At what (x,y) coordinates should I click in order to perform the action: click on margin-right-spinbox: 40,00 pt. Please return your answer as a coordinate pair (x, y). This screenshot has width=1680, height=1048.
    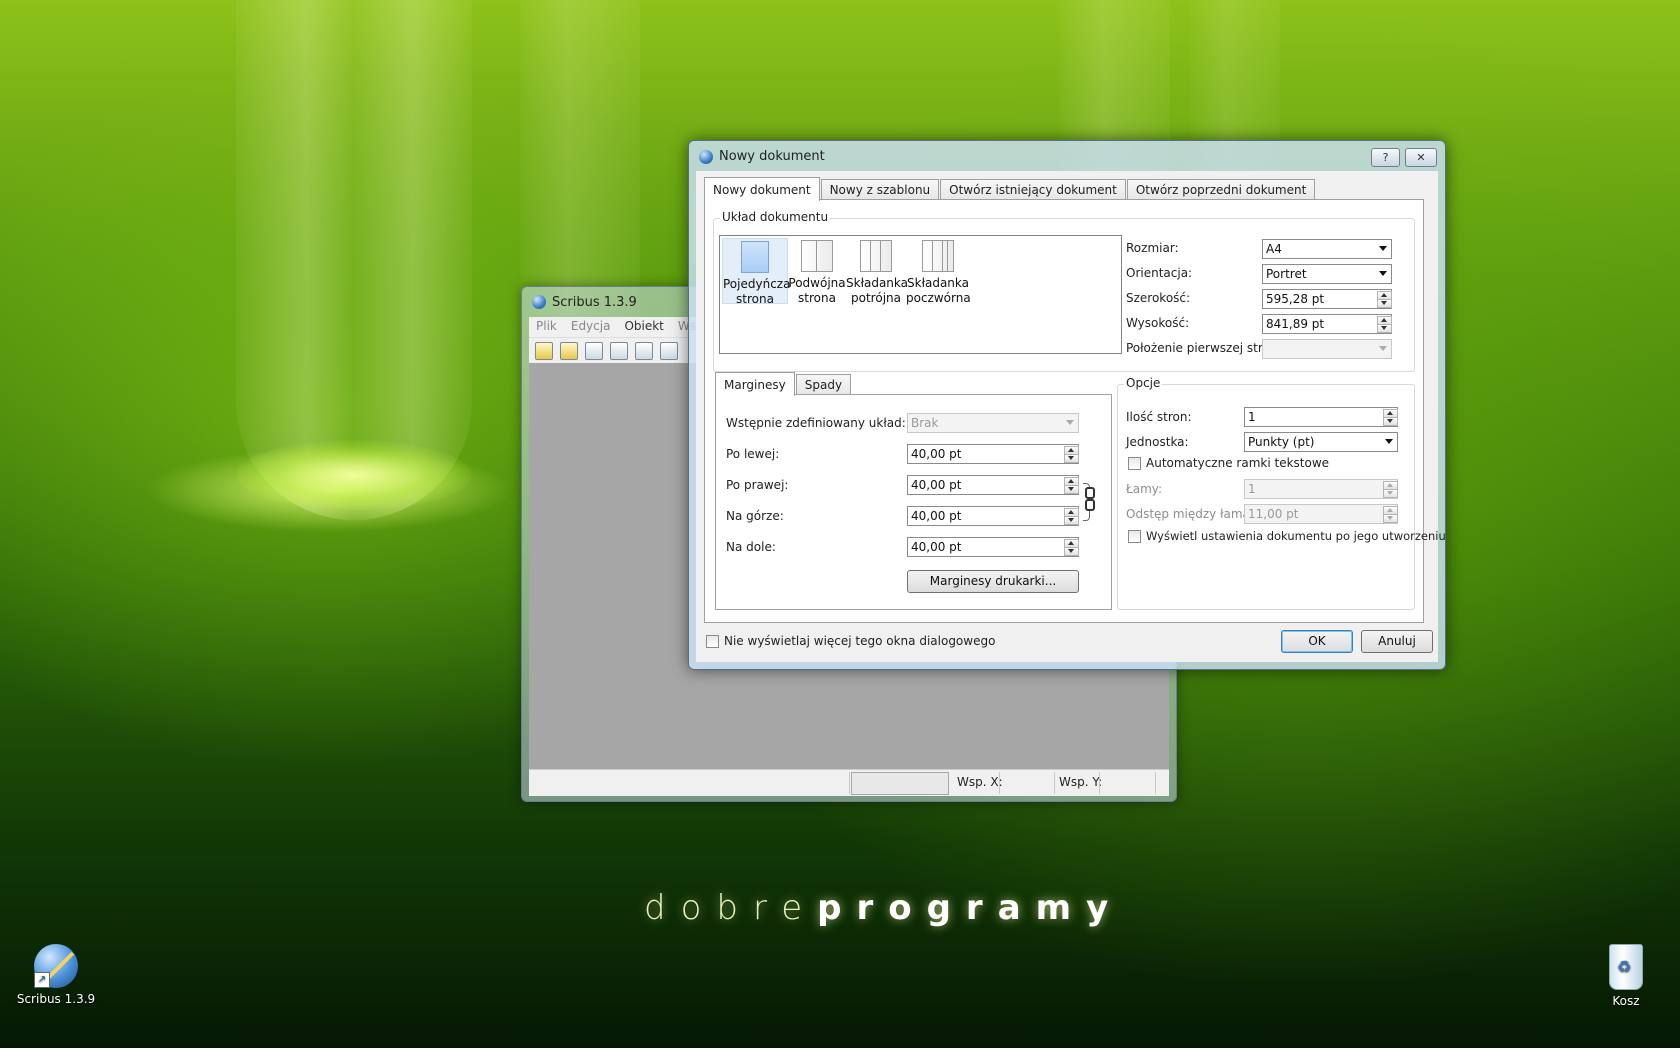
    Looking at the image, I should click on (993, 485).